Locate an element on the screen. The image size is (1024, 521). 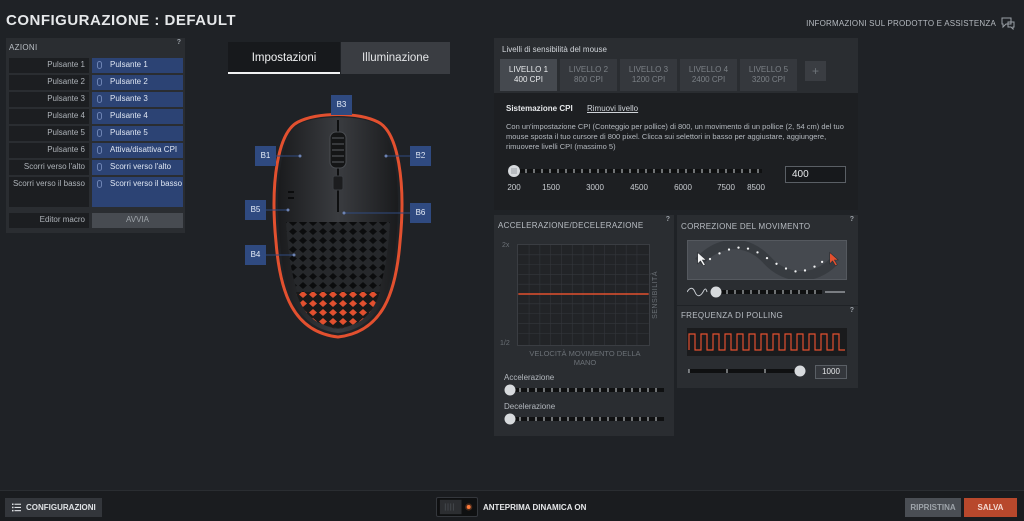
product-info-link: INFORMAZIONI SUL PRODOTTO E ASSISTENZA is located at coordinates (901, 23).